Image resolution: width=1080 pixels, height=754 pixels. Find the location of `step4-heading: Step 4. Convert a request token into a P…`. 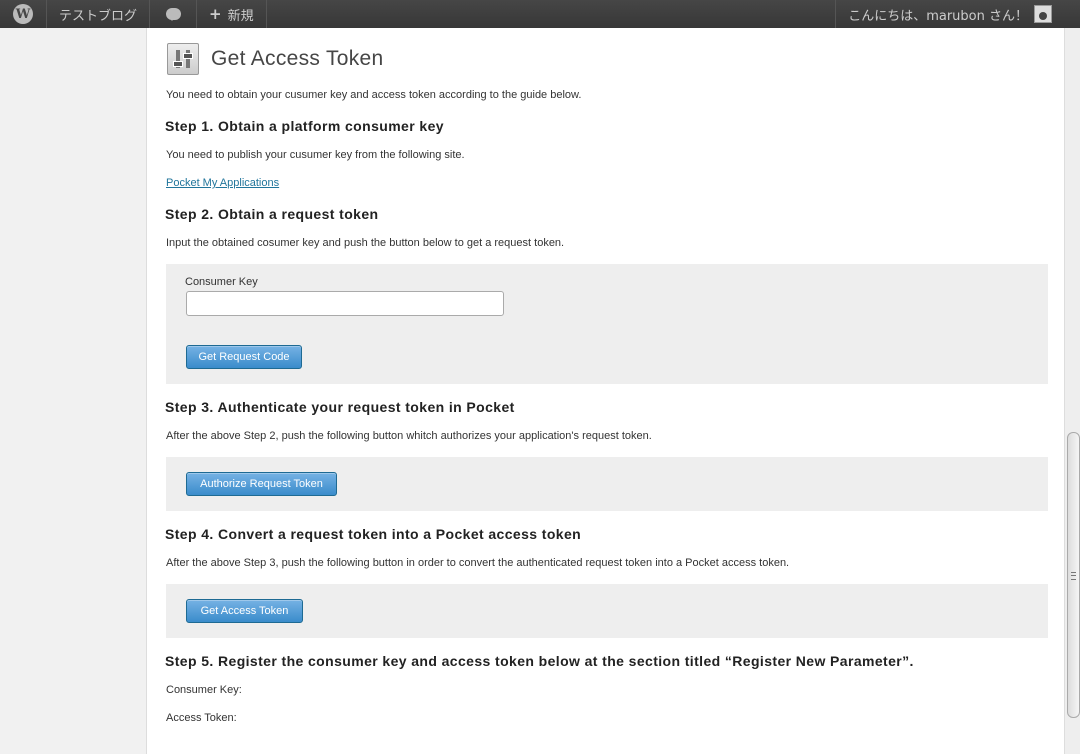

step4-heading: Step 4. Convert a request token into a P… is located at coordinates (373, 534).